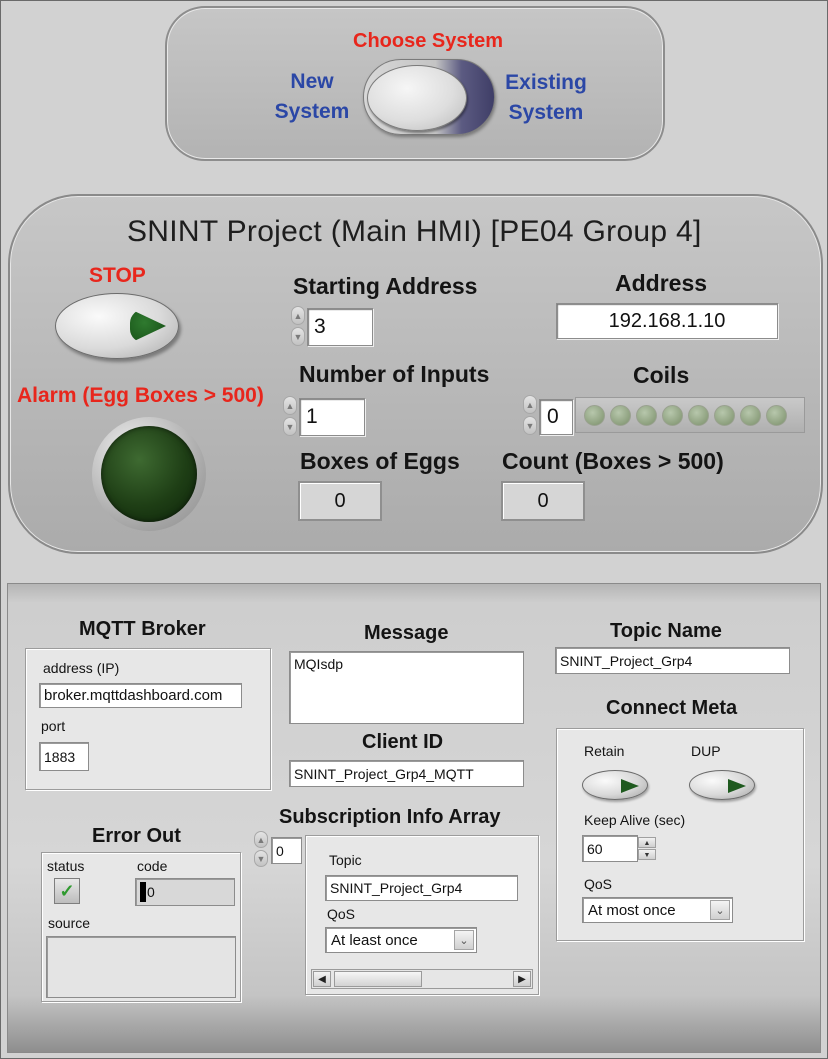 The image size is (828, 1059). What do you see at coordinates (117, 275) in the screenshot?
I see `stop-label: STOP` at bounding box center [117, 275].